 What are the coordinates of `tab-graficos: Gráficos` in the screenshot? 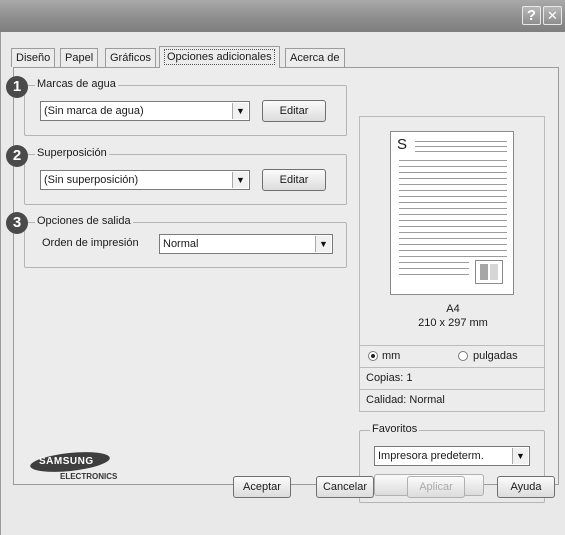 It's located at (130, 57).